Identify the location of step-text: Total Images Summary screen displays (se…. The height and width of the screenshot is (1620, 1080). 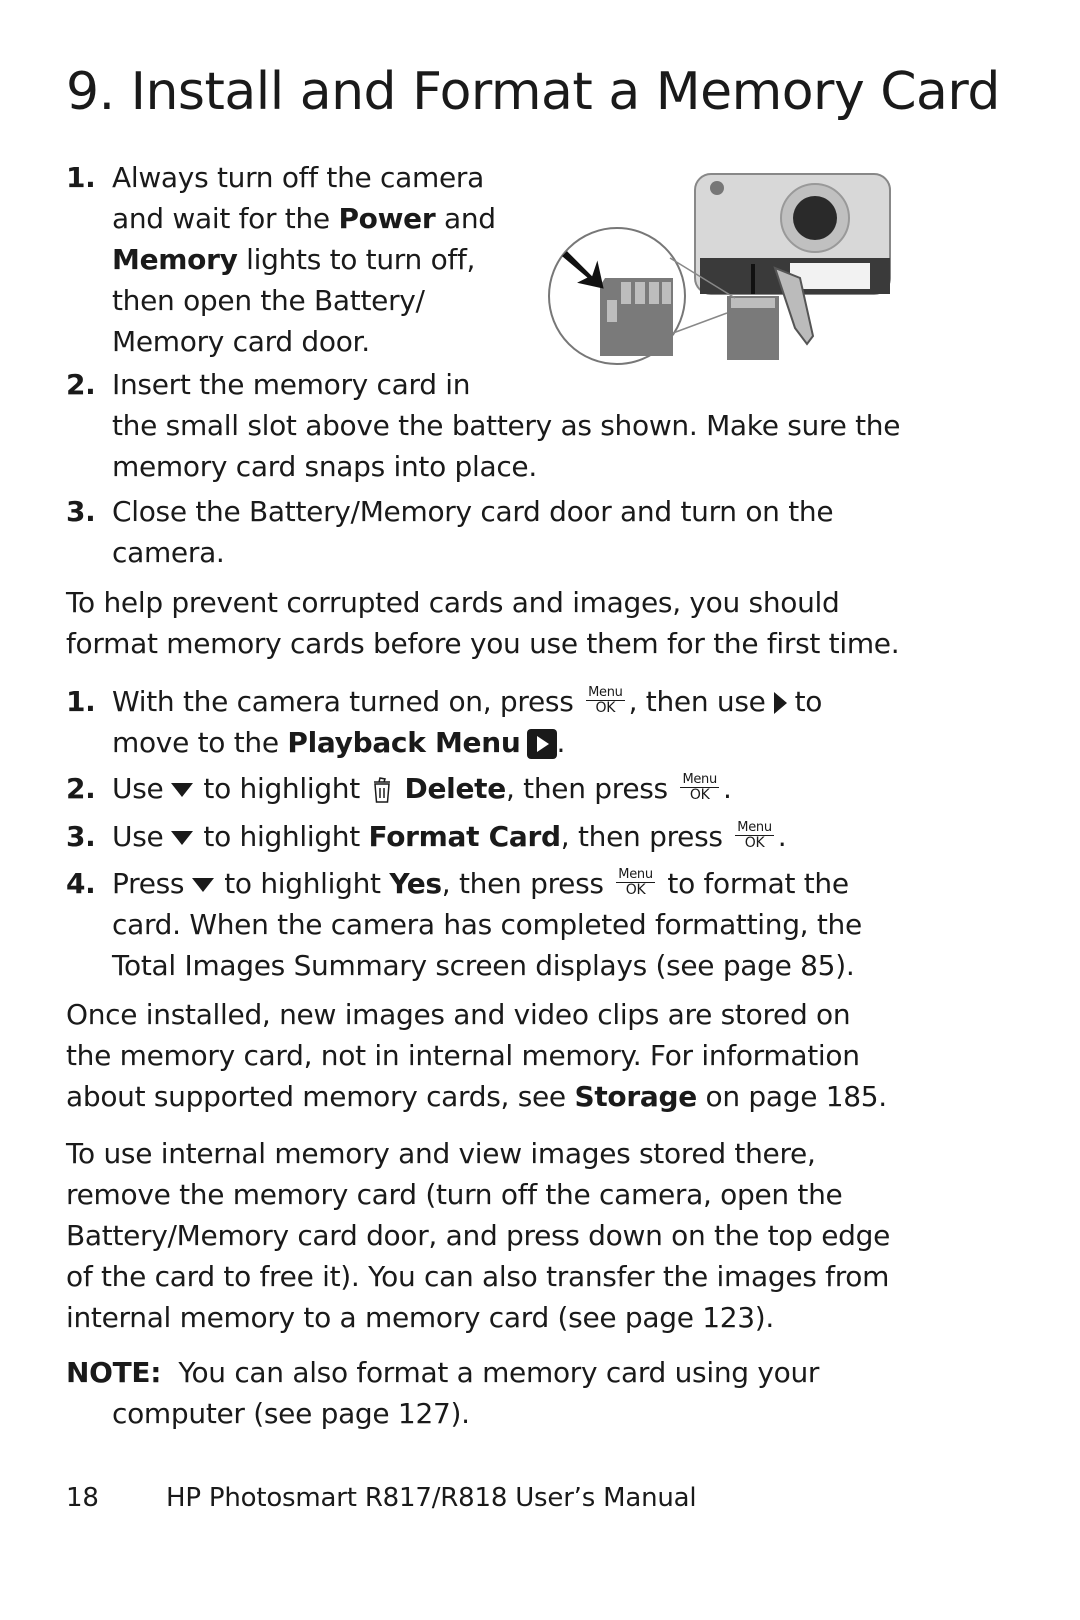
(483, 965).